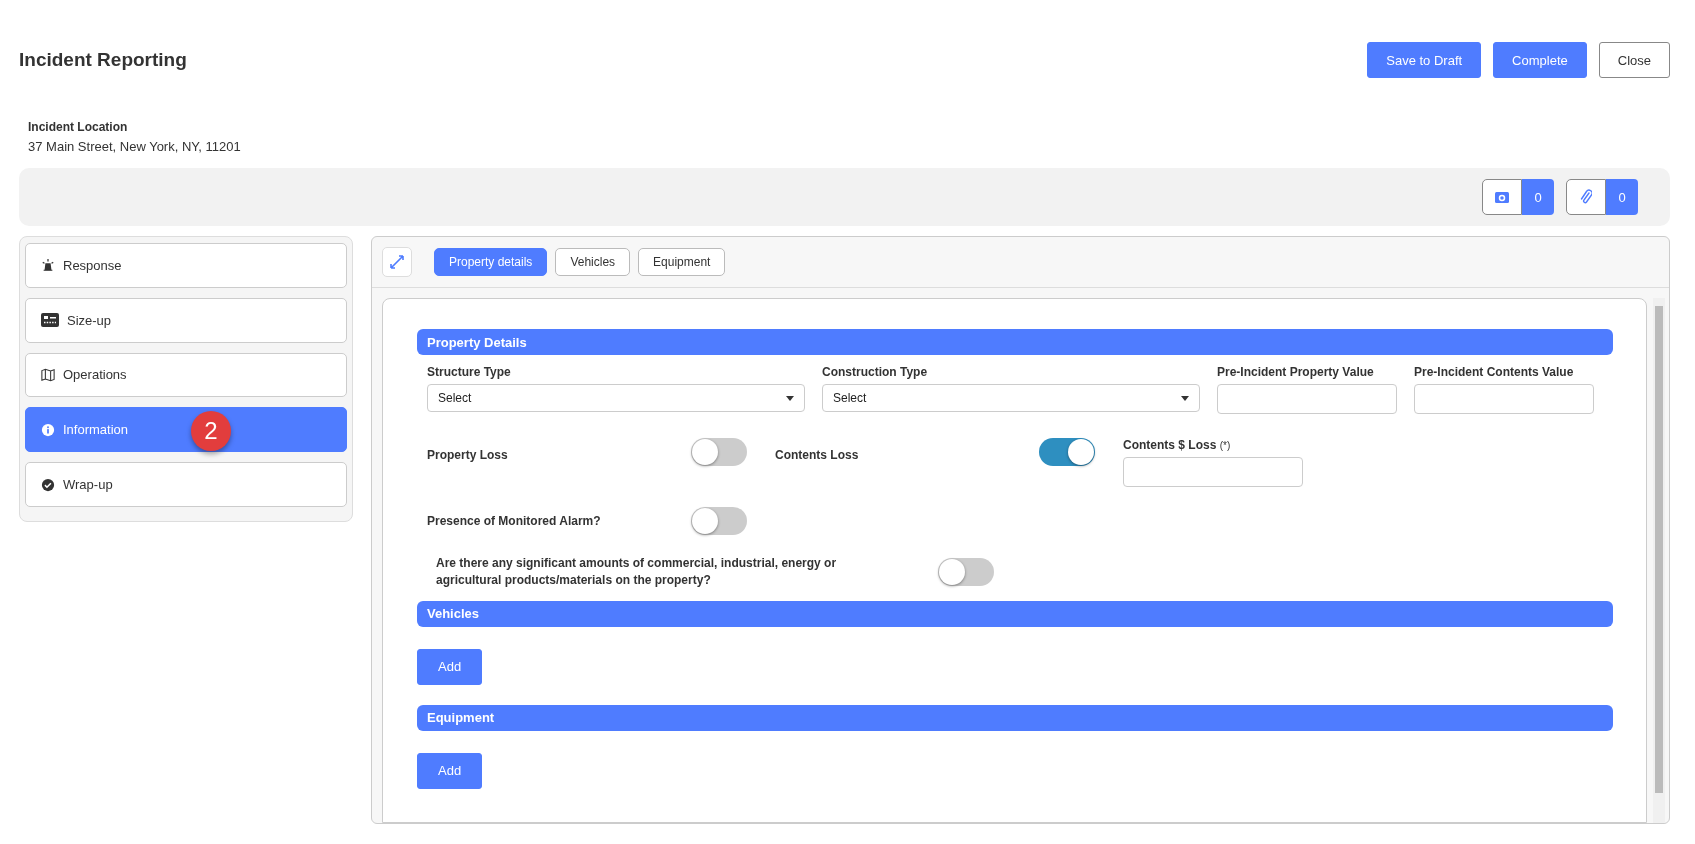  What do you see at coordinates (1177, 445) in the screenshot?
I see `field-label: Contents $ Loss (*)` at bounding box center [1177, 445].